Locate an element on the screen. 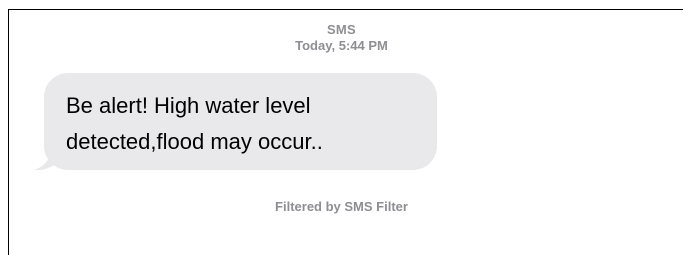  service-label: SMS is located at coordinates (341, 29).